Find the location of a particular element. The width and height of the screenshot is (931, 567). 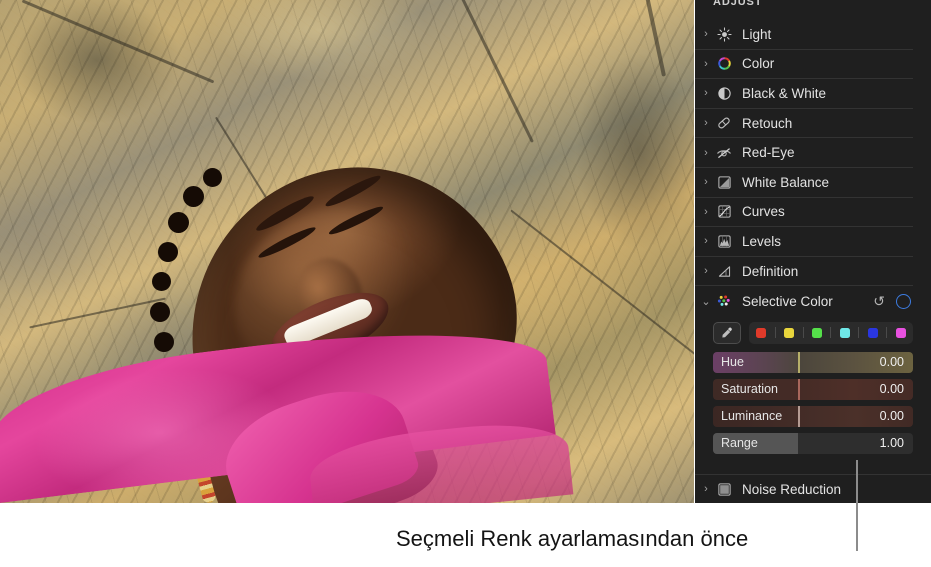

white-balance-icon is located at coordinates (724, 182).